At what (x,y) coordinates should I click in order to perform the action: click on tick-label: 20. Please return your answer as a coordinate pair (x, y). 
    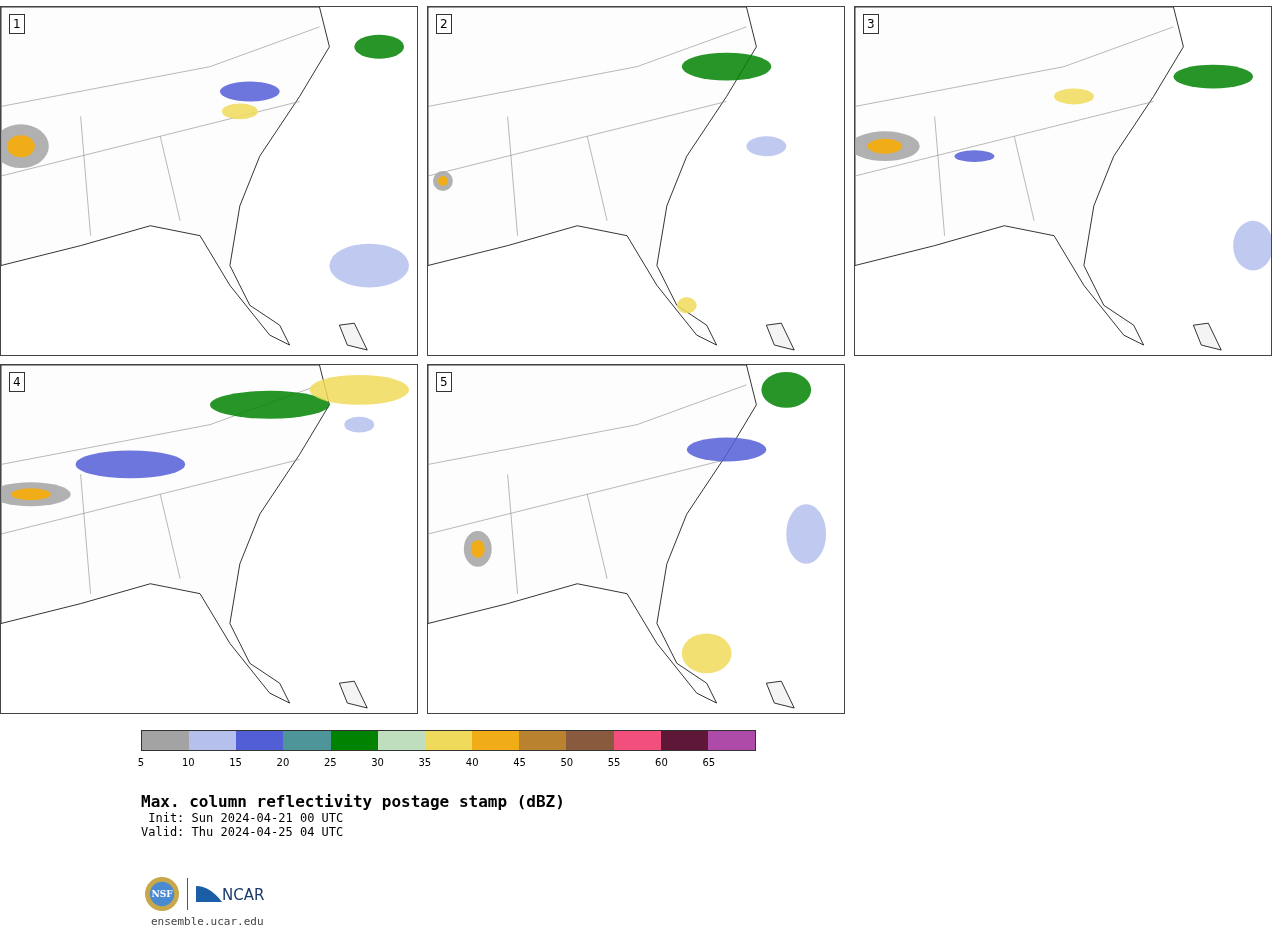
    Looking at the image, I should click on (283, 763).